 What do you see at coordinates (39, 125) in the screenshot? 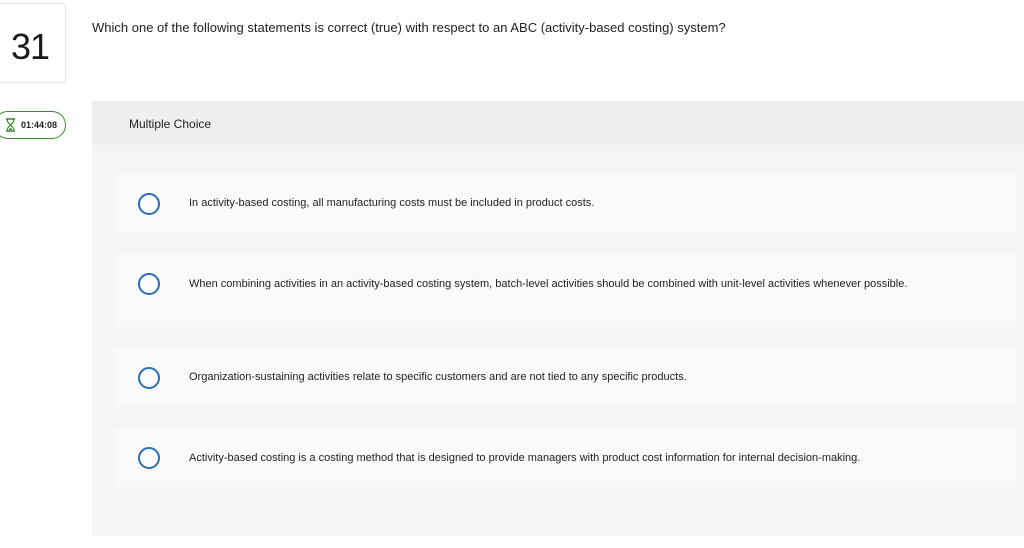
I see `timer-value: 01:44:08` at bounding box center [39, 125].